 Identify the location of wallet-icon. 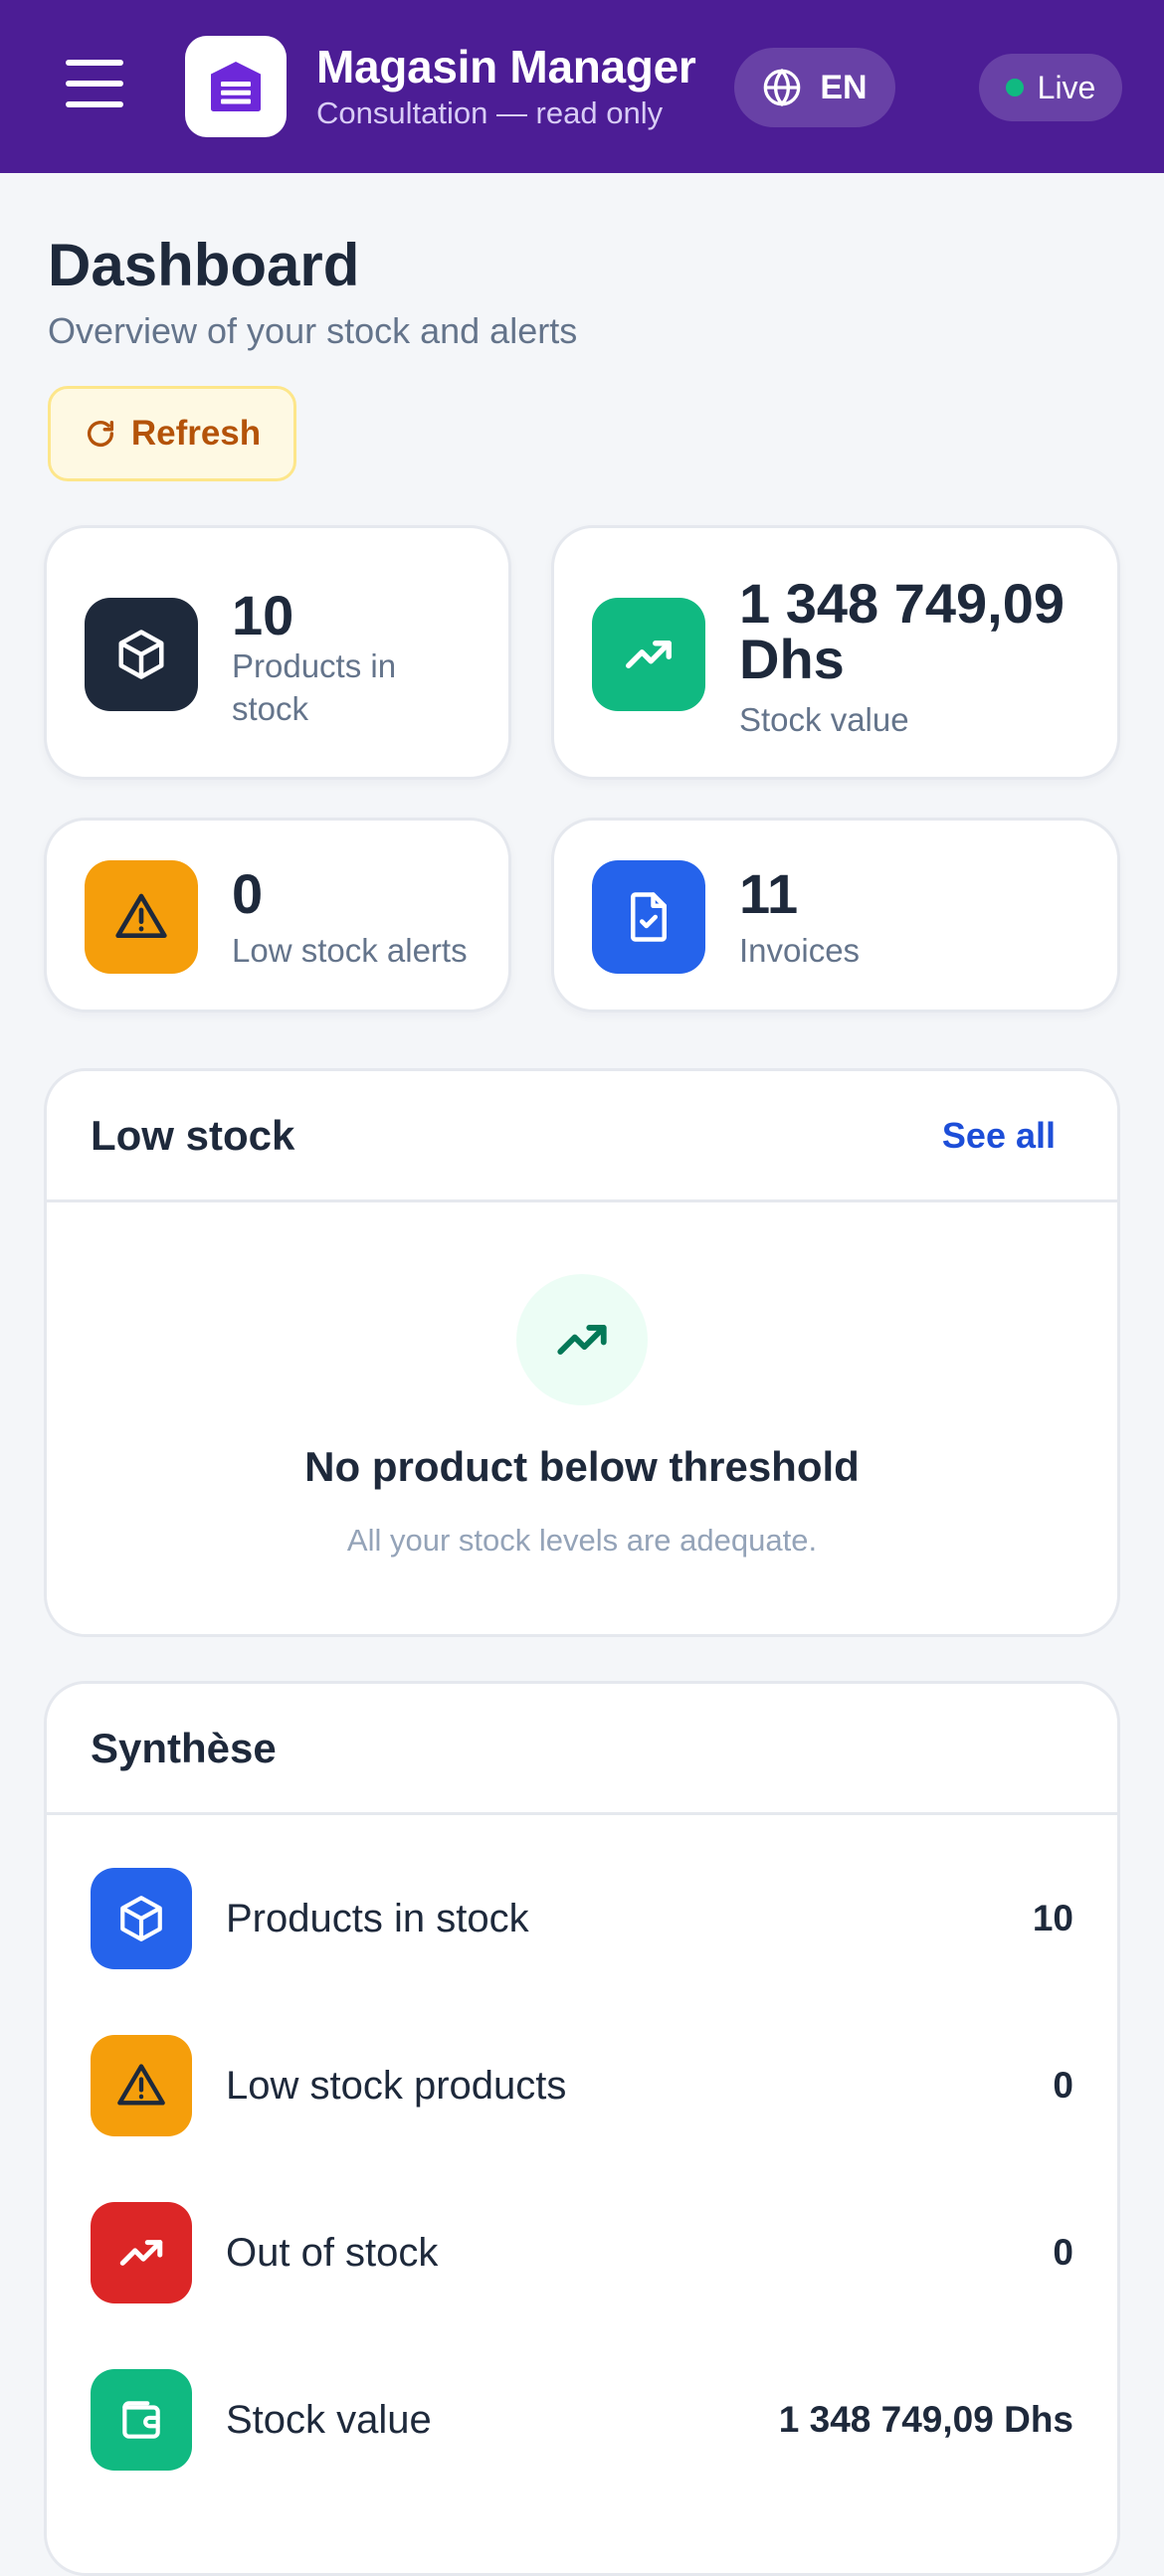
(141, 2420).